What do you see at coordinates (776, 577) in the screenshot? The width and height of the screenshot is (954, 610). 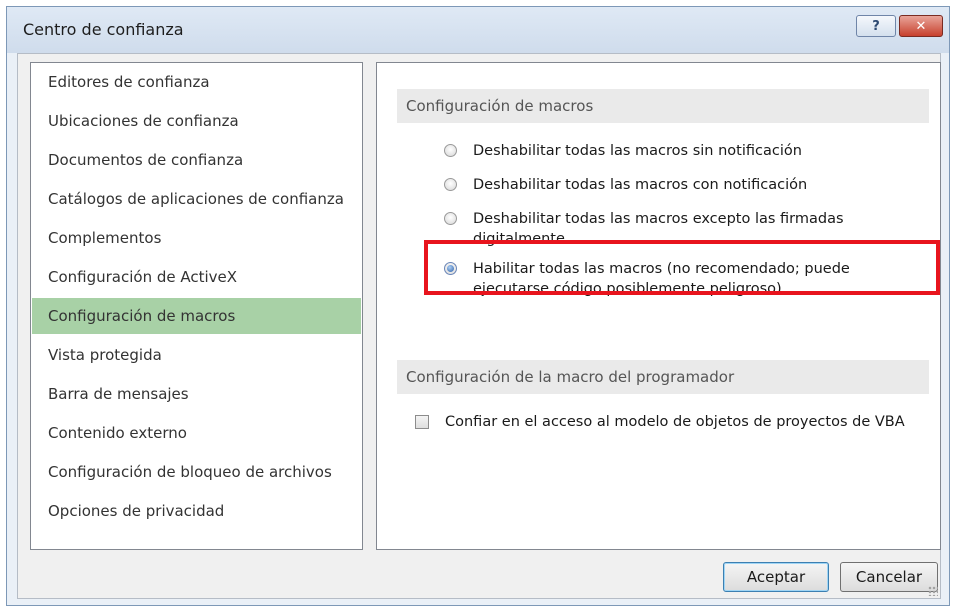 I see `ok-button: Aceptar` at bounding box center [776, 577].